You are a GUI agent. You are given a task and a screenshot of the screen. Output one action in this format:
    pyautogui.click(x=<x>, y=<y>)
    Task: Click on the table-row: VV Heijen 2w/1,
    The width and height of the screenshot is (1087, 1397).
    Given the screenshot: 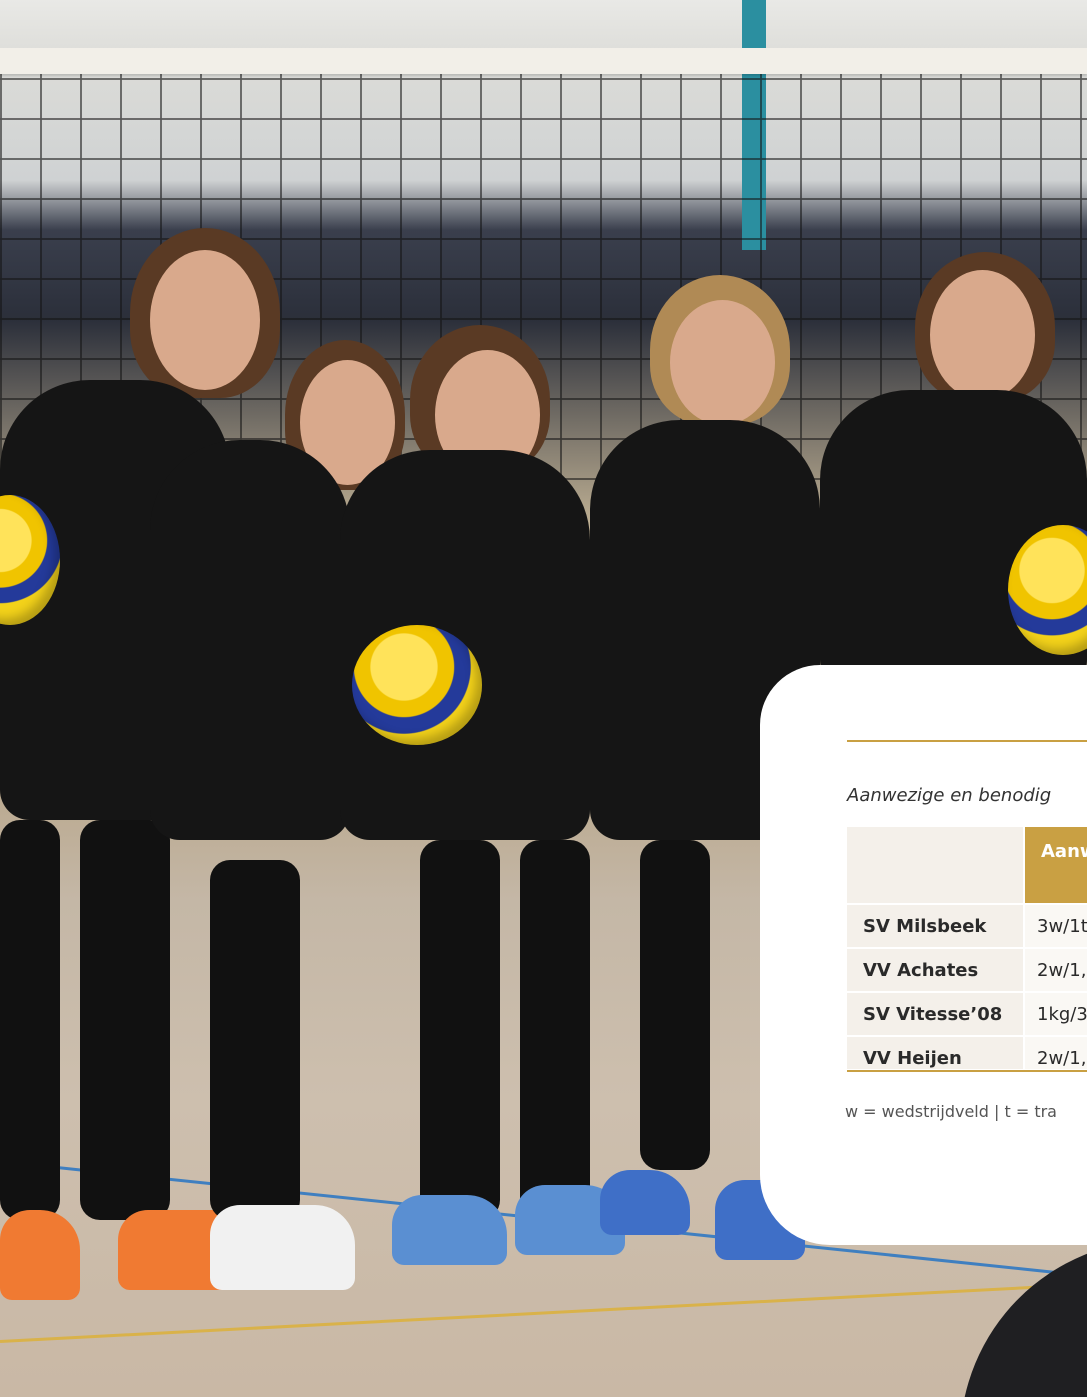 What is the action you would take?
    pyautogui.click(x=967, y=1059)
    